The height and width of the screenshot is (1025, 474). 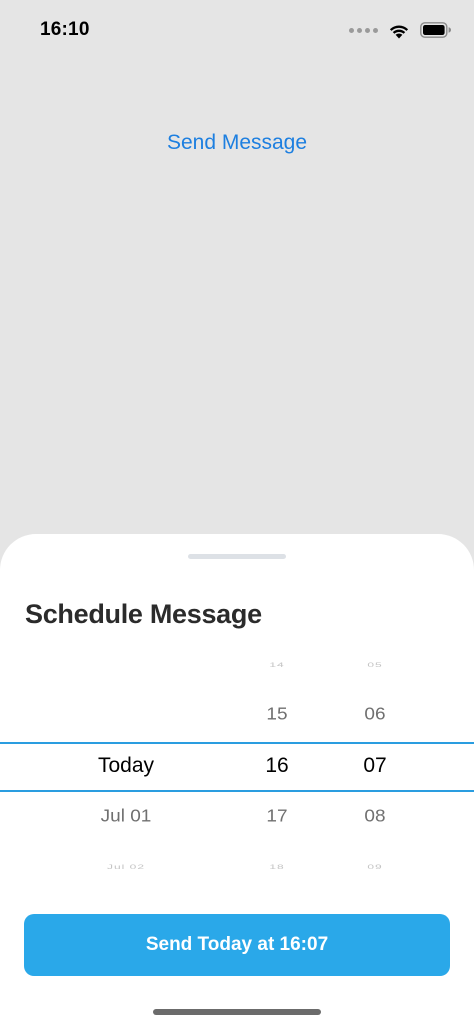 I want to click on minute-option: 09, so click(x=375, y=867).